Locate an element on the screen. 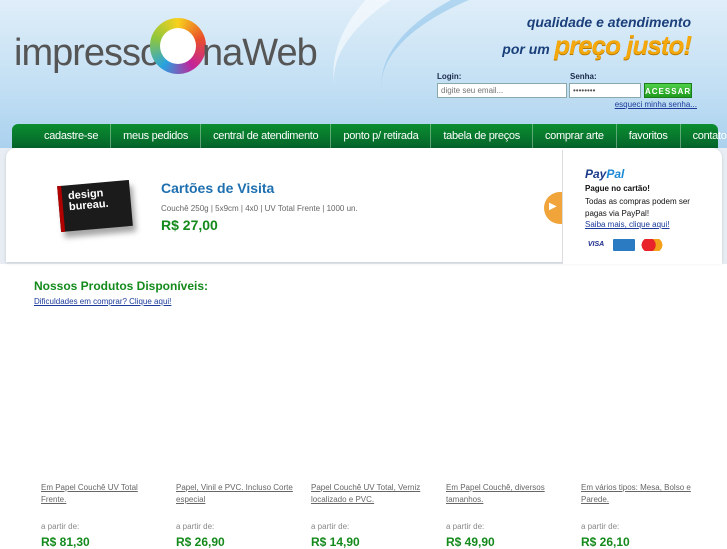 The image size is (727, 549). product-price: R$ 26,90 is located at coordinates (200, 542).